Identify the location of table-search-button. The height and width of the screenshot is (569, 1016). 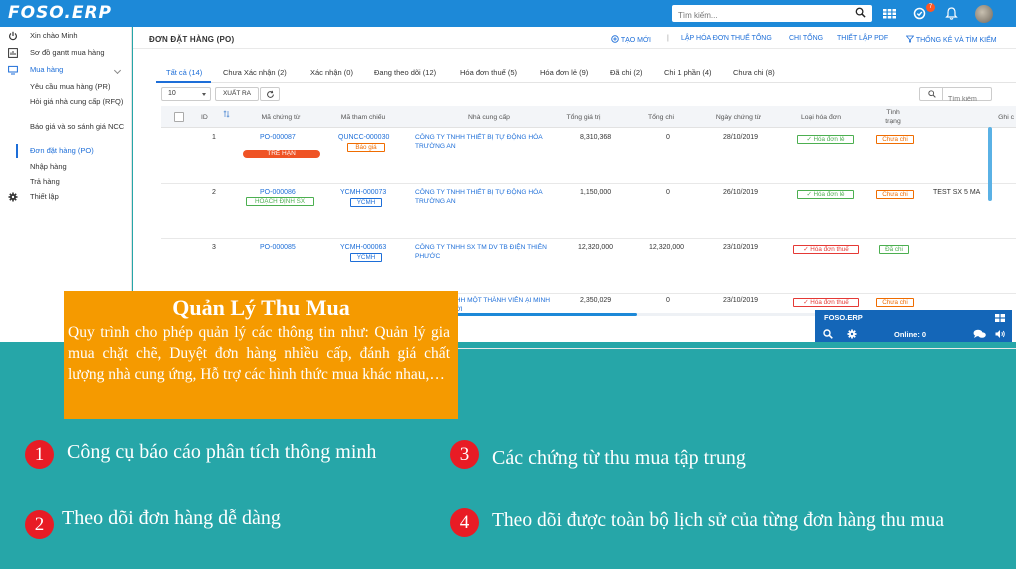
(931, 94).